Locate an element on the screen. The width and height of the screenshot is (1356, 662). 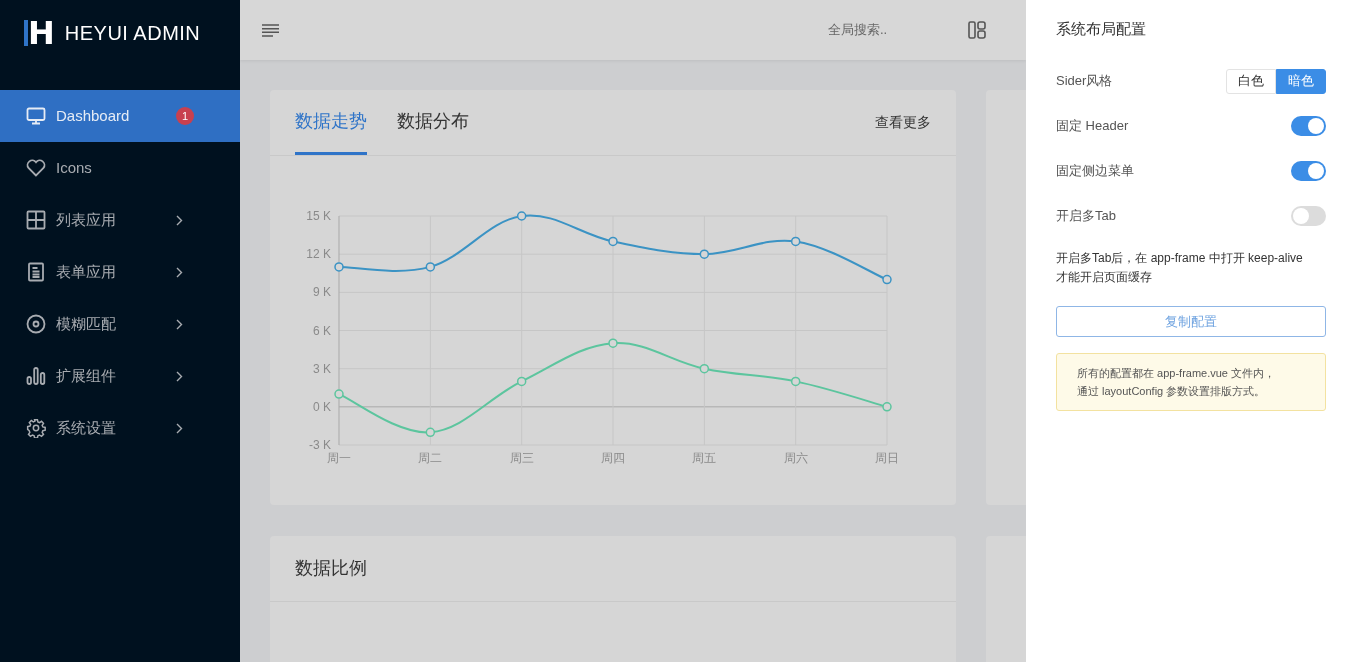
sidebar-label: Icons is located at coordinates (74, 167).